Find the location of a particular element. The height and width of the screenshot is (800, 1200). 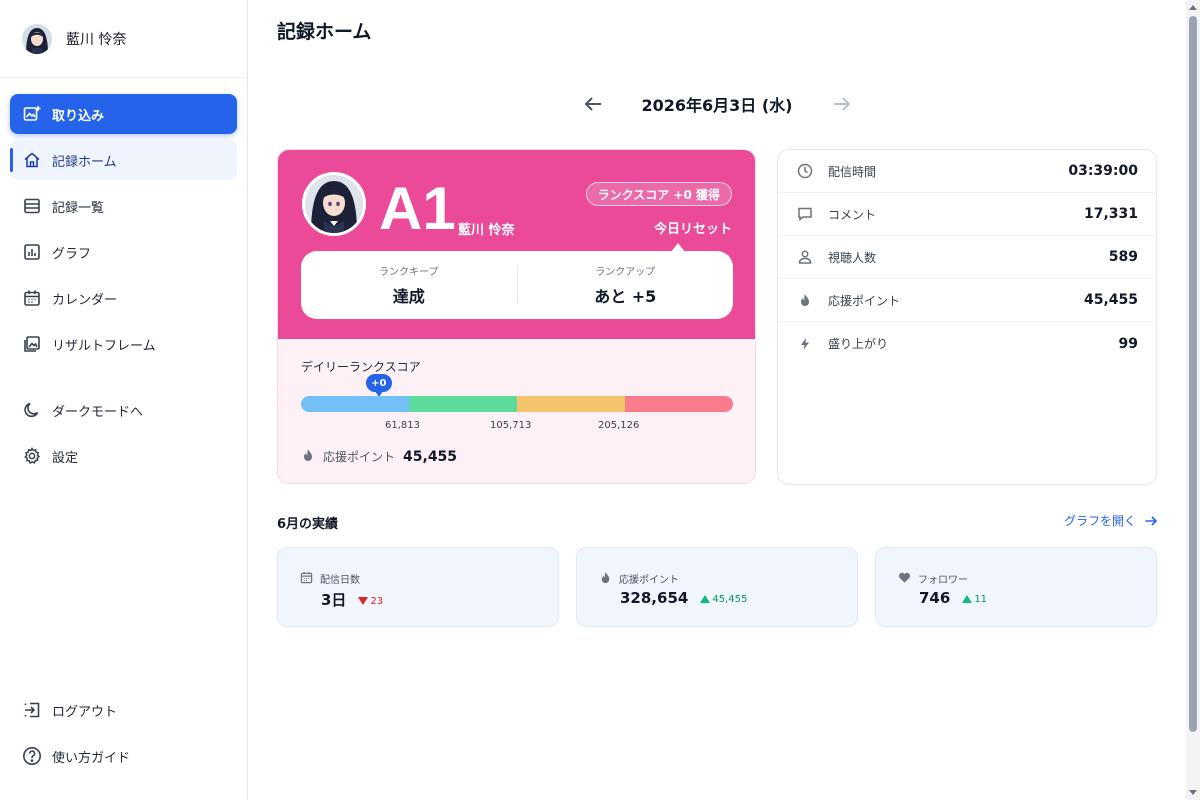

date-navigator: 2026年6月3日 (水) is located at coordinates (717, 104).